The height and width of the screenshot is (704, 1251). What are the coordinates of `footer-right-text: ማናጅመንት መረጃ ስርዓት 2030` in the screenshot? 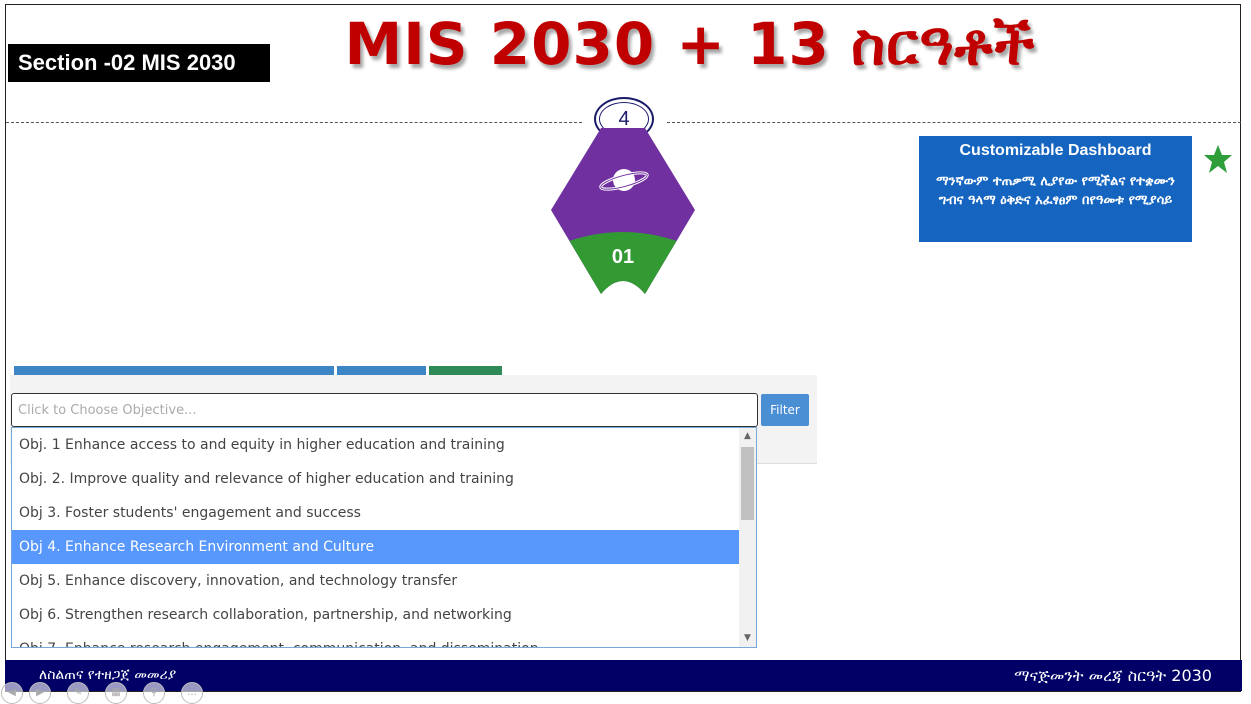 It's located at (1113, 675).